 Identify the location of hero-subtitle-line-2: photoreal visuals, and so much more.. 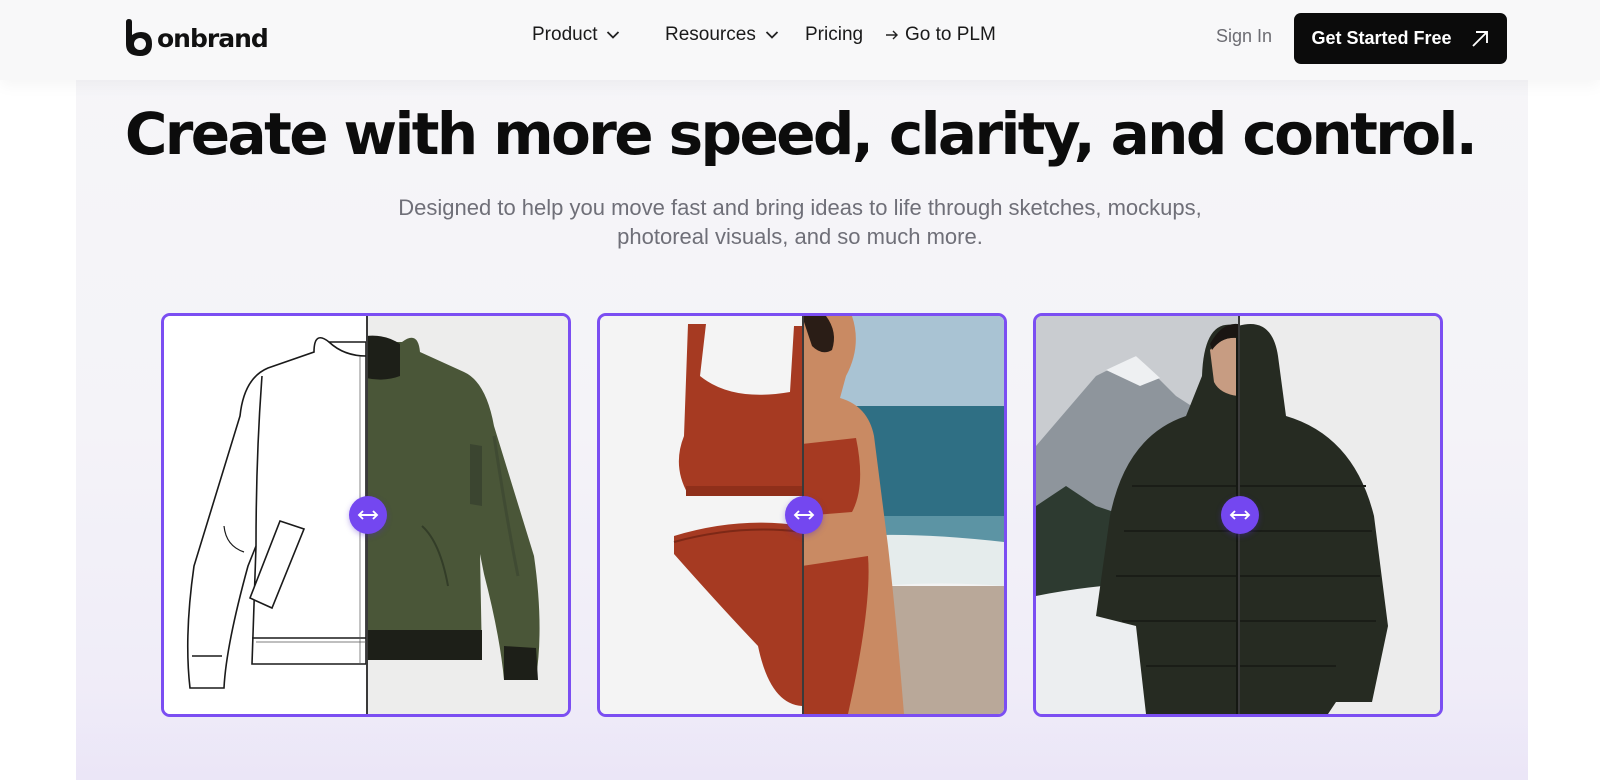
(800, 236).